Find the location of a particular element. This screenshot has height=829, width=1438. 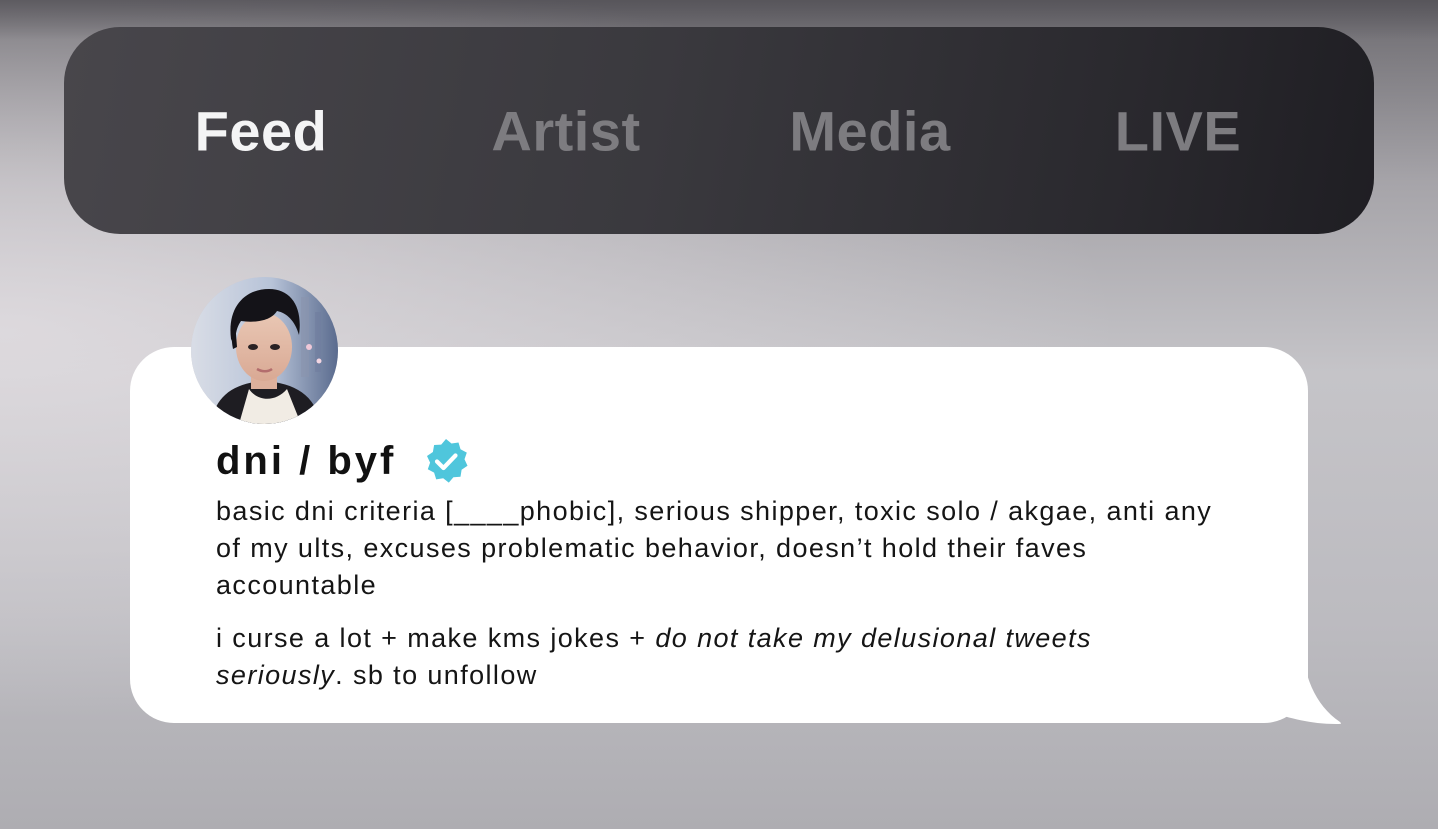

tab-feed: Feed is located at coordinates (261, 130).